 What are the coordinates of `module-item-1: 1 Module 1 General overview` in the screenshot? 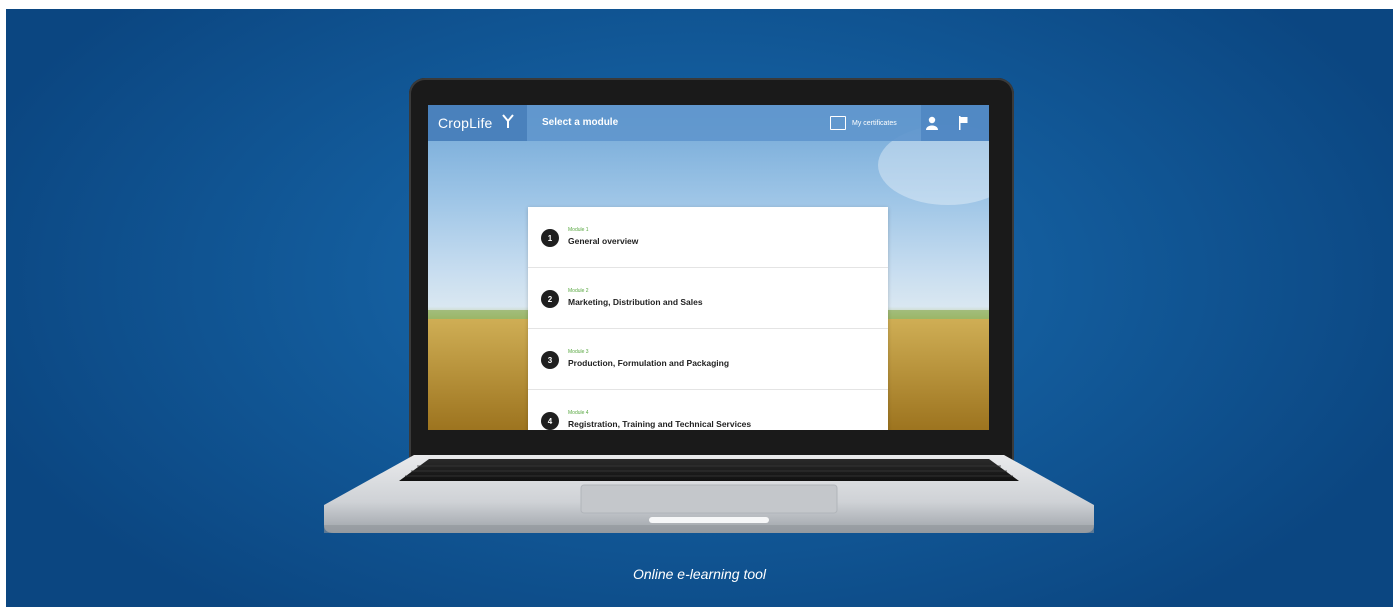 It's located at (708, 237).